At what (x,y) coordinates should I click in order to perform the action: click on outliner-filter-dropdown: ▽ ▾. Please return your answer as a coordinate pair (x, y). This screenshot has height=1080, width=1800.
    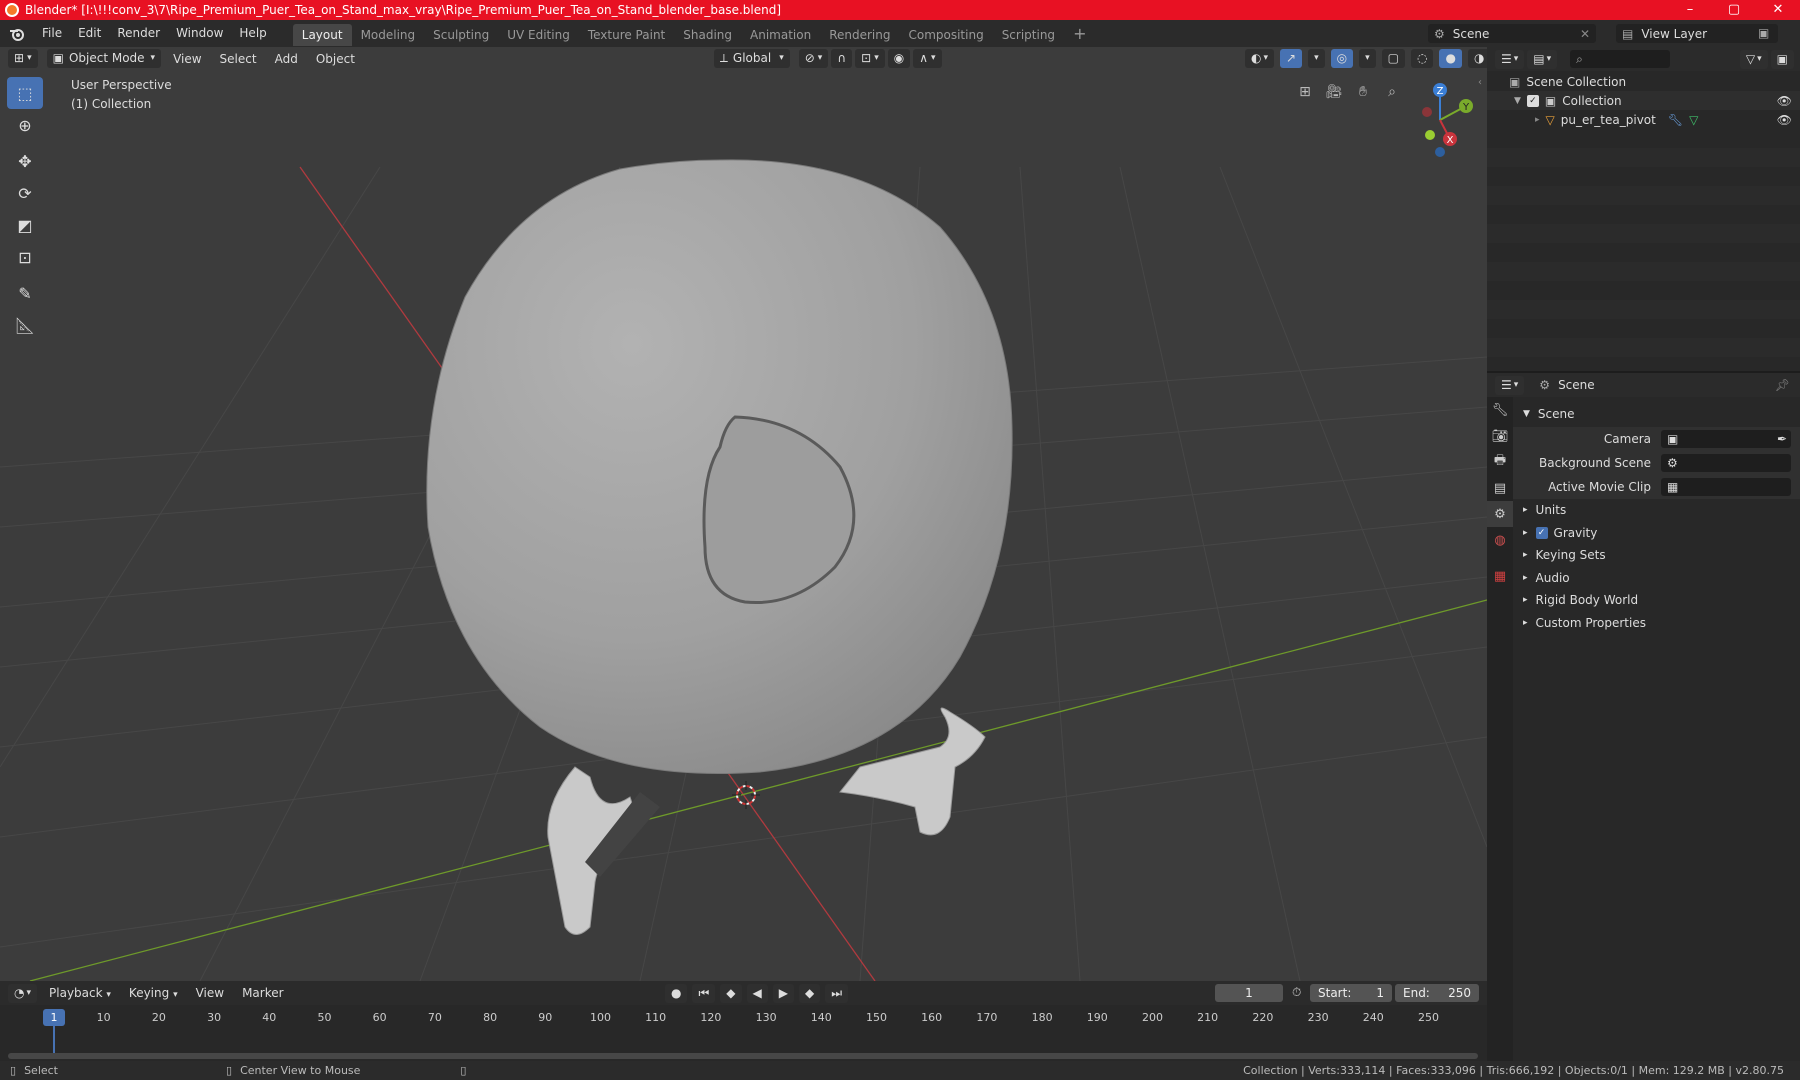
    Looking at the image, I should click on (1753, 59).